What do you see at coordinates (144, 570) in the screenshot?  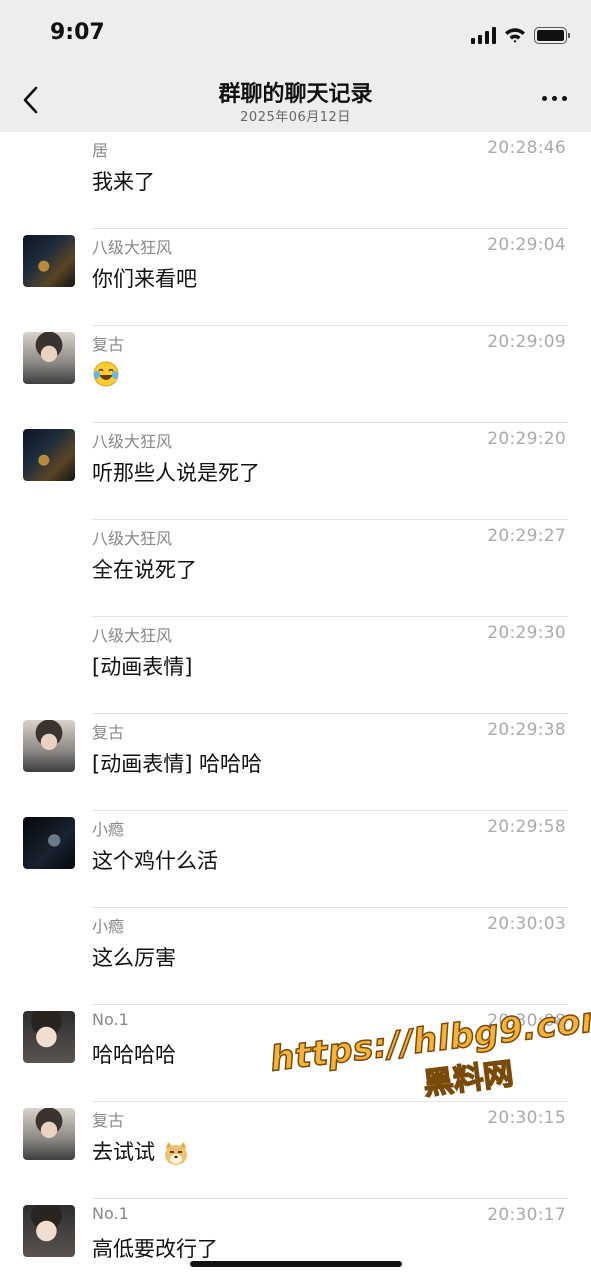 I see `message-text: 全在说死了` at bounding box center [144, 570].